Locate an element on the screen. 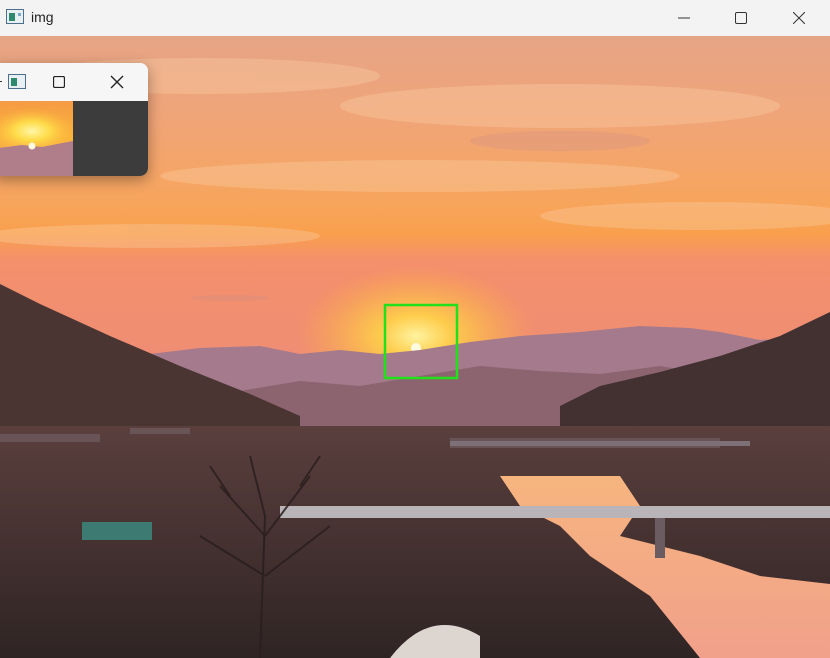 This screenshot has height=658, width=830. window-title: img is located at coordinates (42, 17).